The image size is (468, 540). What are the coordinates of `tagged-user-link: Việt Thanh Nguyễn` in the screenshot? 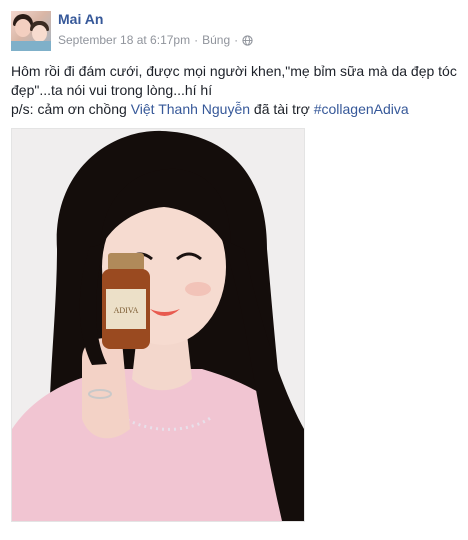 It's located at (190, 109).